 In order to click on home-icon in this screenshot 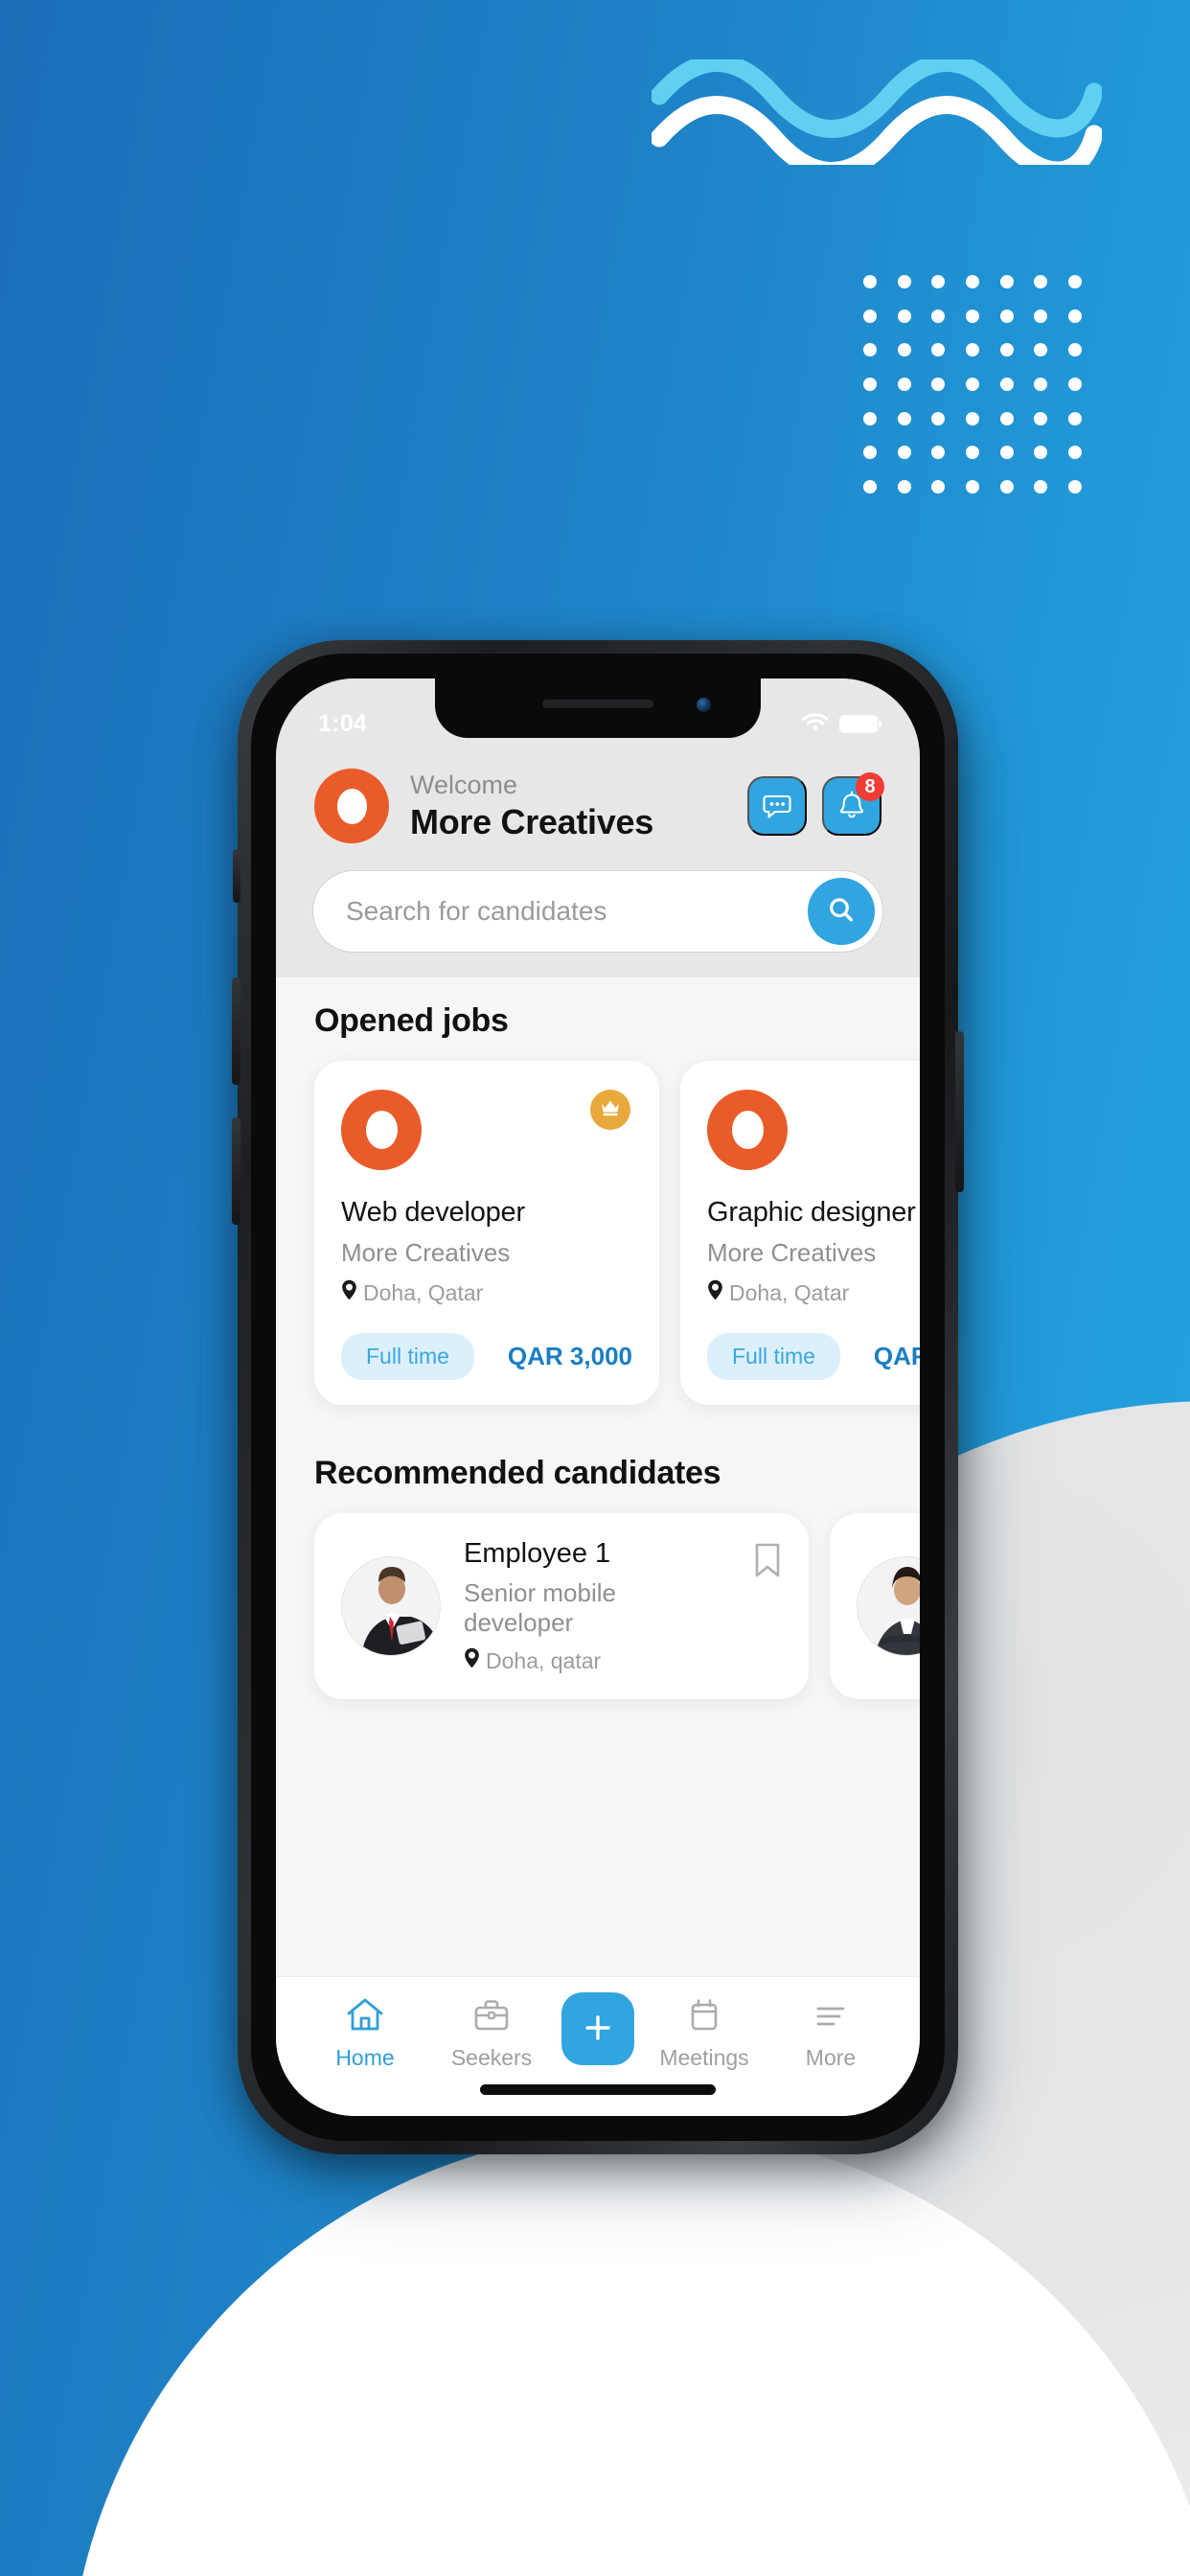, I will do `click(365, 2016)`.